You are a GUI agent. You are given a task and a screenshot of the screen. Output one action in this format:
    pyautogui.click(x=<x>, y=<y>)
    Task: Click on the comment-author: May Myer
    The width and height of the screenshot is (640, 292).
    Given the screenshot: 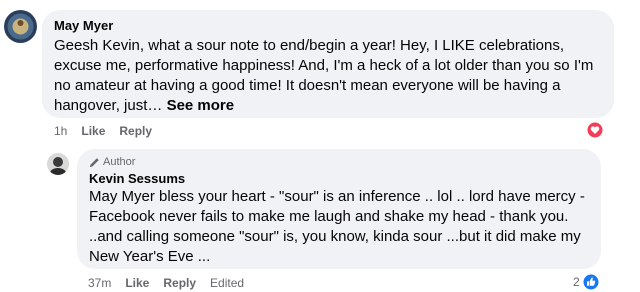 What is the action you would take?
    pyautogui.click(x=328, y=25)
    